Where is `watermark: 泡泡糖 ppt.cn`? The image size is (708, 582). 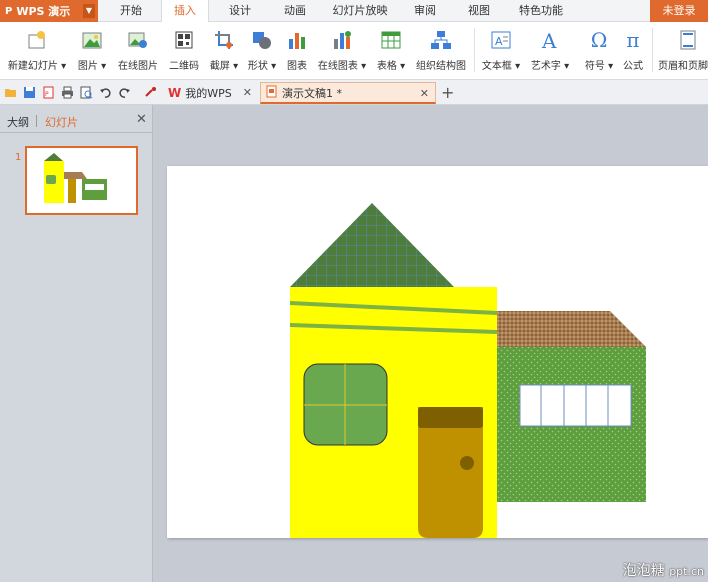 watermark: 泡泡糖 ppt.cn is located at coordinates (663, 571).